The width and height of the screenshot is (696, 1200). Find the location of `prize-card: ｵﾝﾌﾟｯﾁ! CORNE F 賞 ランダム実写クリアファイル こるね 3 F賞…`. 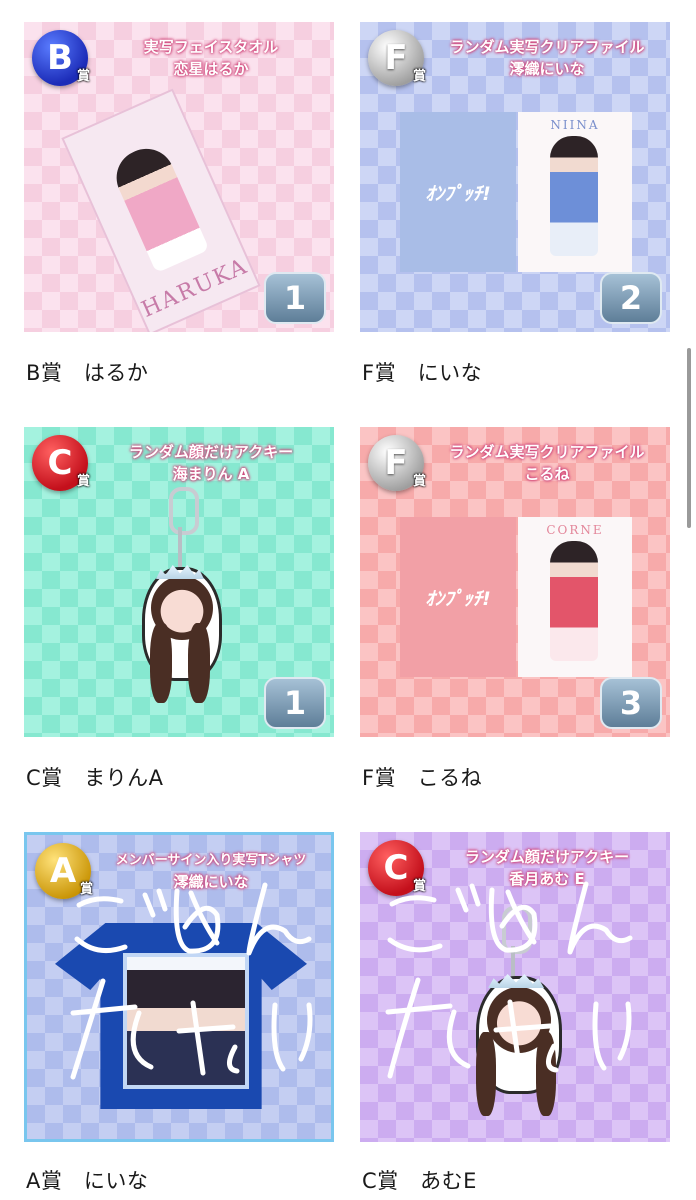

prize-card: ｵﾝﾌﾟｯﾁ! CORNE F 賞 ランダム実写クリアファイル こるね 3 F賞… is located at coordinates (520, 612).